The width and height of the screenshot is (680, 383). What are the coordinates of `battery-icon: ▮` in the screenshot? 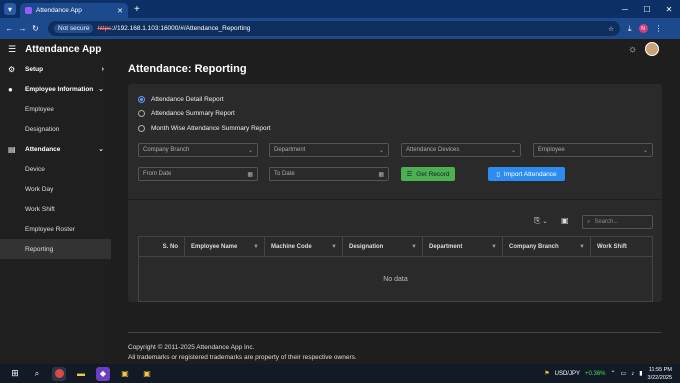 It's located at (640, 373).